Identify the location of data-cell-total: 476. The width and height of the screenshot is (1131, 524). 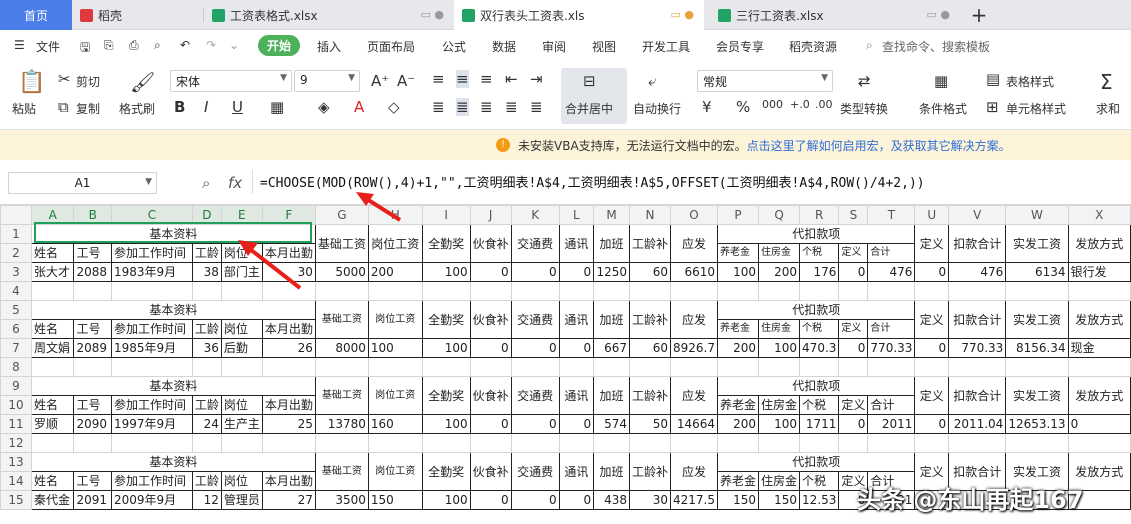
(891, 272).